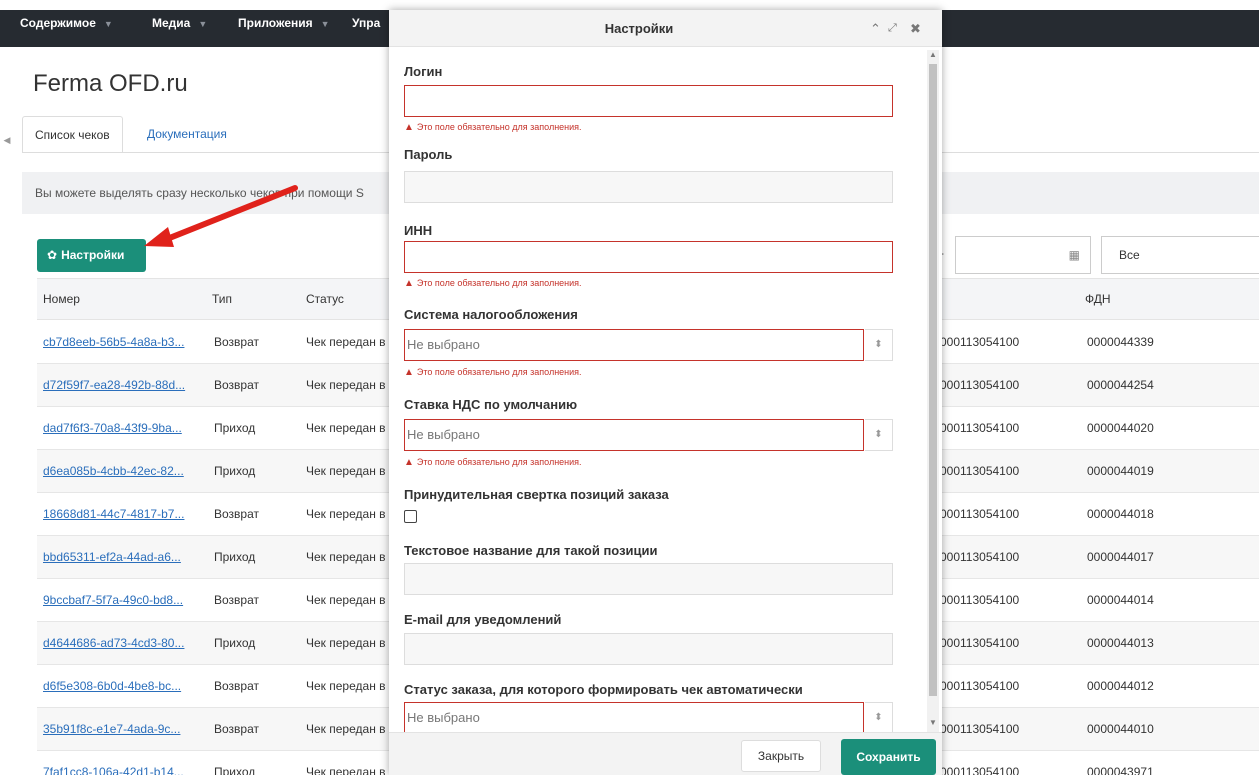 The image size is (1259, 775). Describe the element at coordinates (187, 134) in the screenshot. I see `tab-documentation: Документация` at that location.